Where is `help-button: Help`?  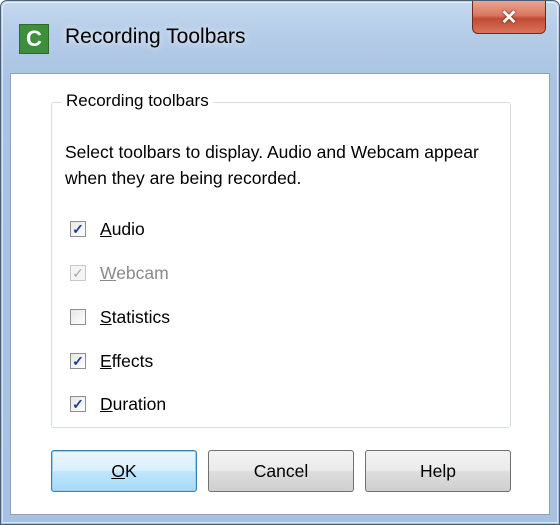
help-button: Help is located at coordinates (438, 471).